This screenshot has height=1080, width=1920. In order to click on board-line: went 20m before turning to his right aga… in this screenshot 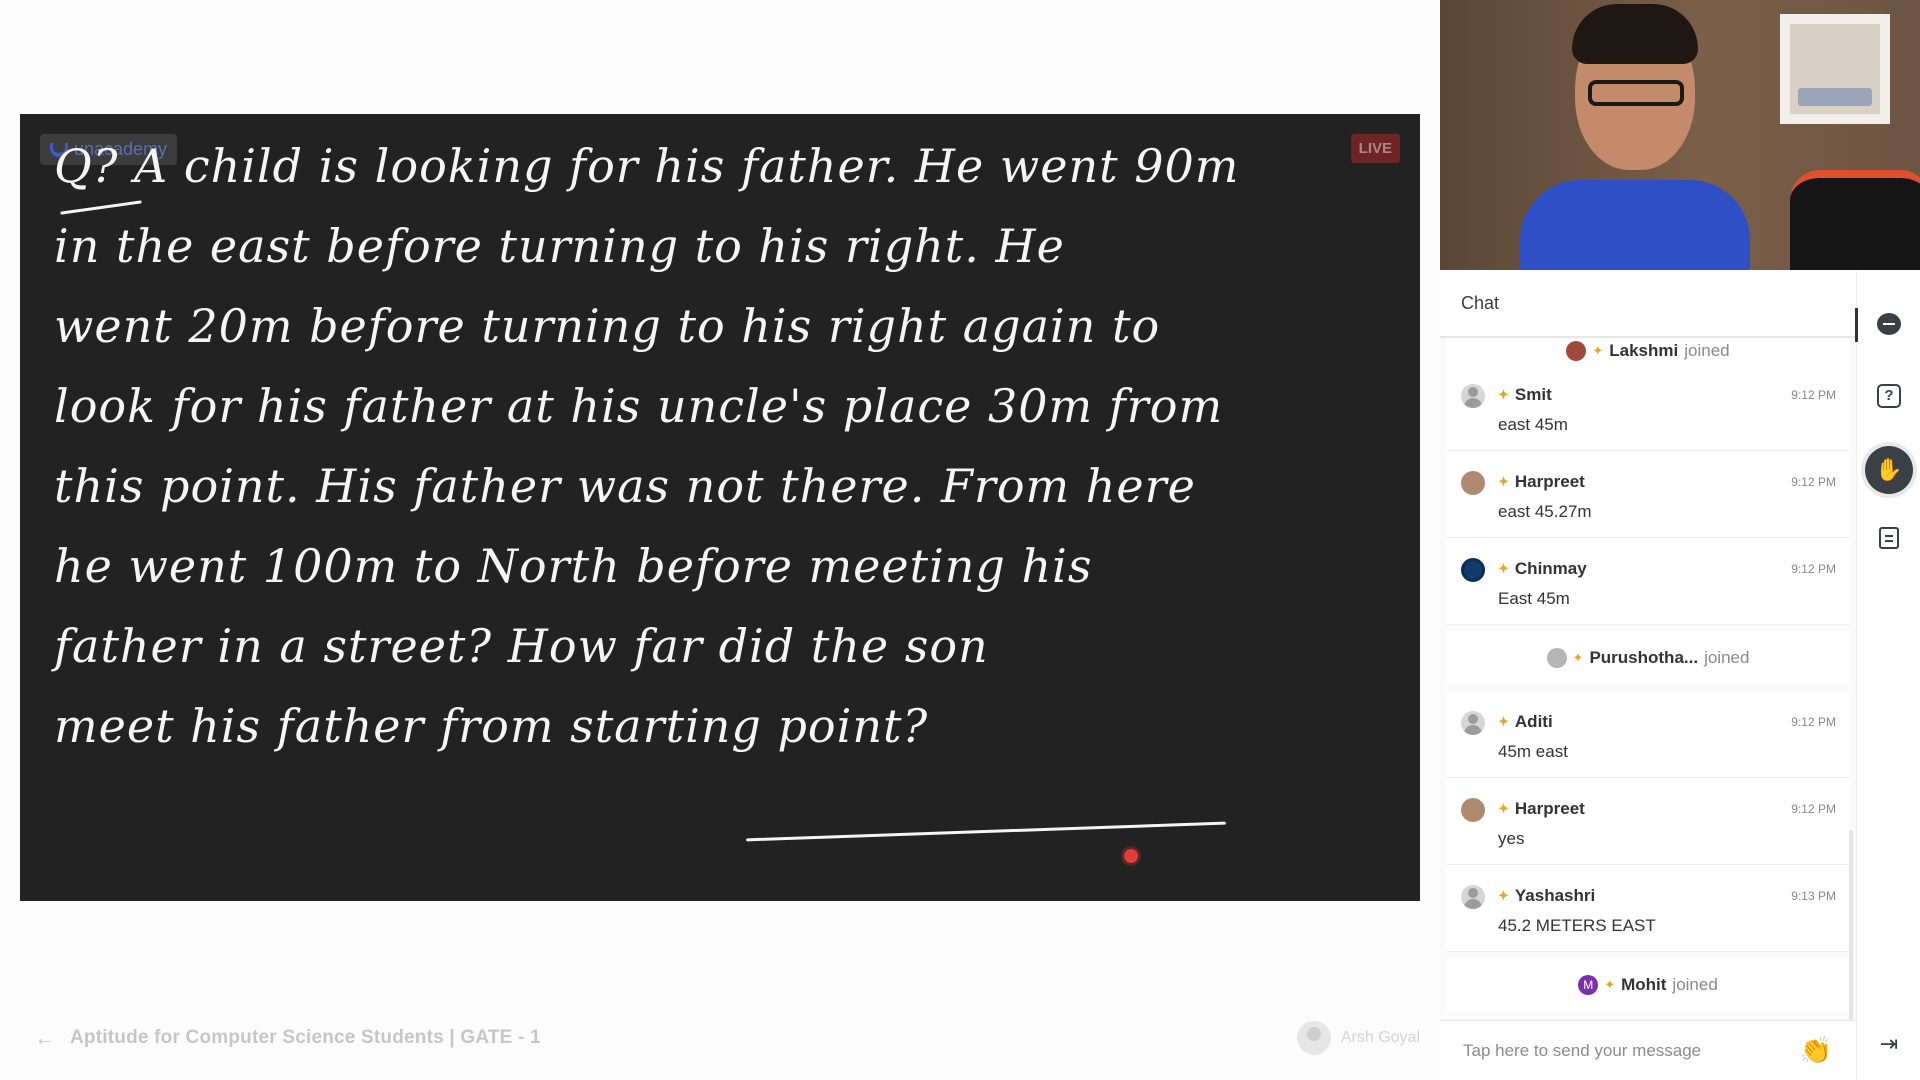, I will do `click(607, 326)`.